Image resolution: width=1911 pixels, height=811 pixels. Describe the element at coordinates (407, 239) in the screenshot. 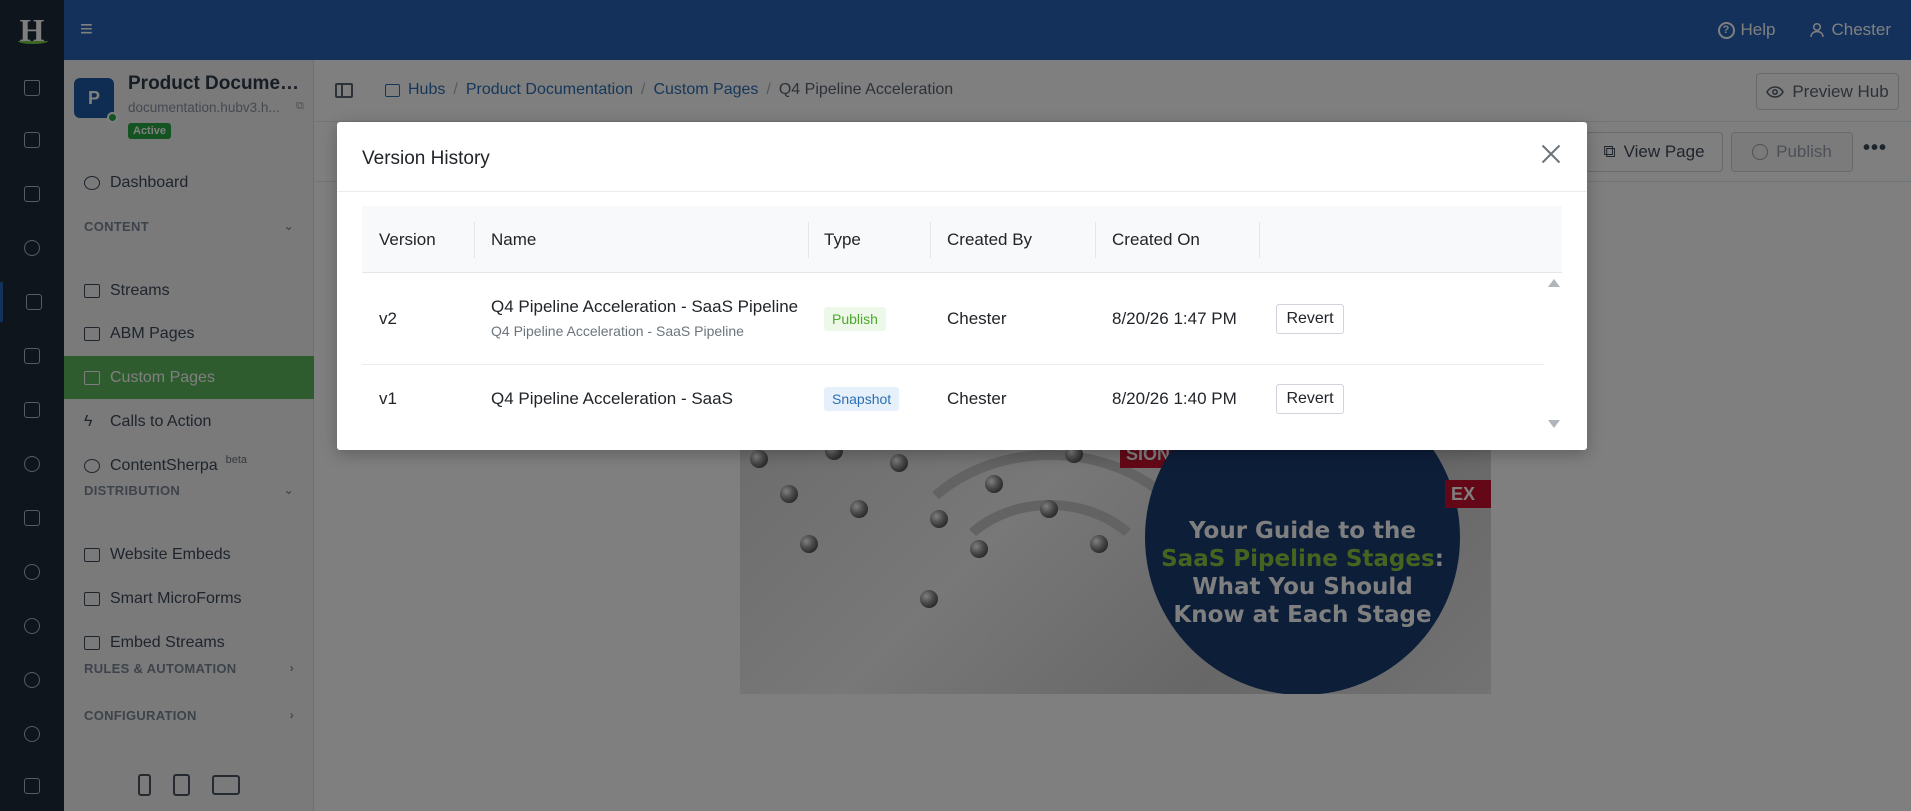

I see `column-header-version: Version` at that location.